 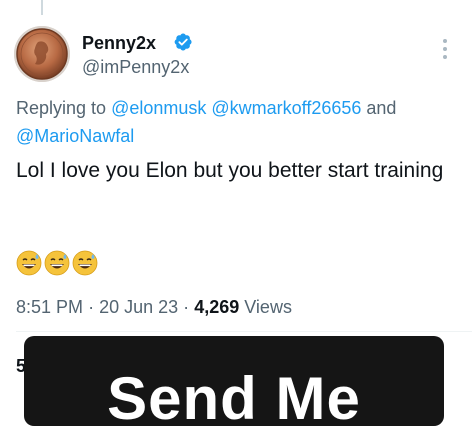 I want to click on mention-link-marionawfal: @MarioNawfal, so click(x=75, y=136).